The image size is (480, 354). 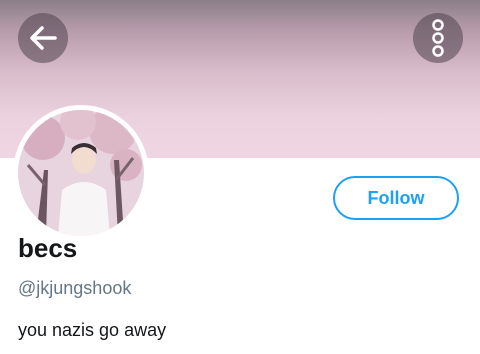 I want to click on display-name: becs, so click(x=48, y=248).